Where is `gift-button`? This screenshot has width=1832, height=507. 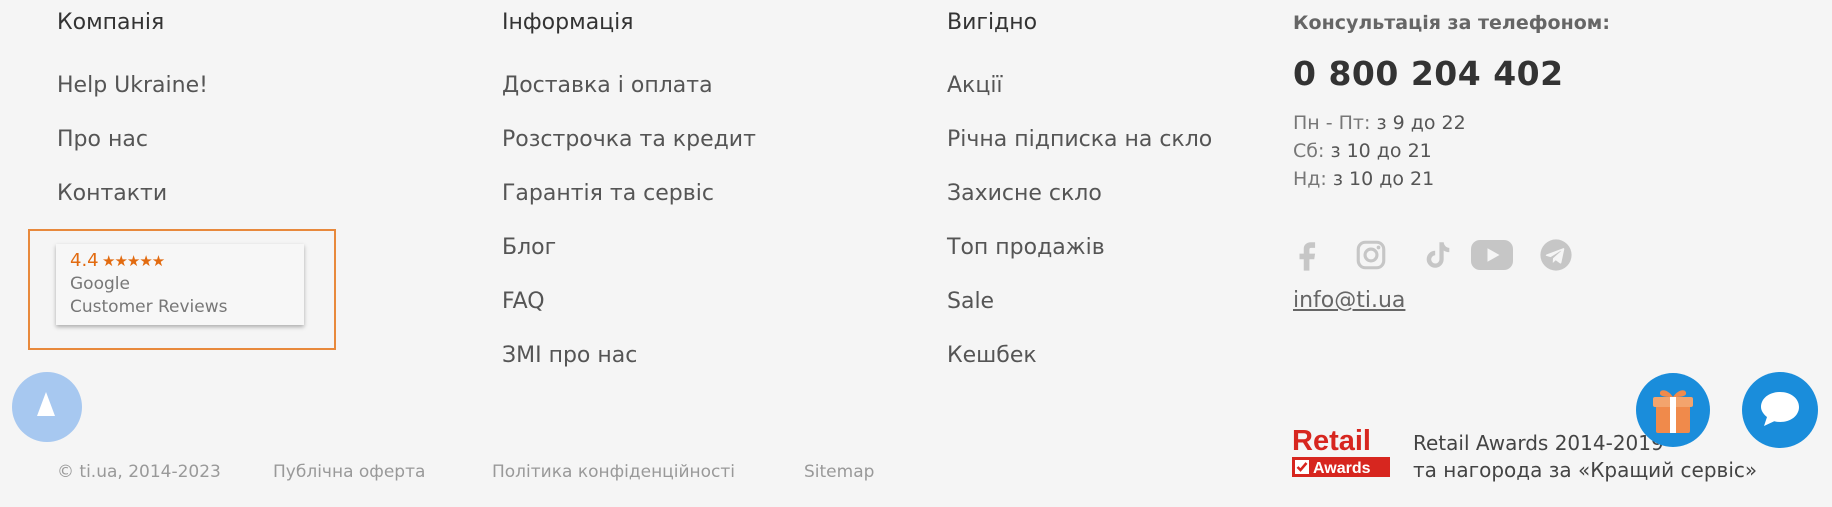 gift-button is located at coordinates (1673, 410).